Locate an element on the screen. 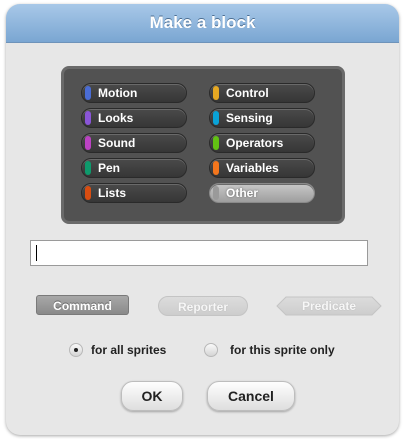 This screenshot has height=439, width=406. category-operators: Operators is located at coordinates (262, 143).